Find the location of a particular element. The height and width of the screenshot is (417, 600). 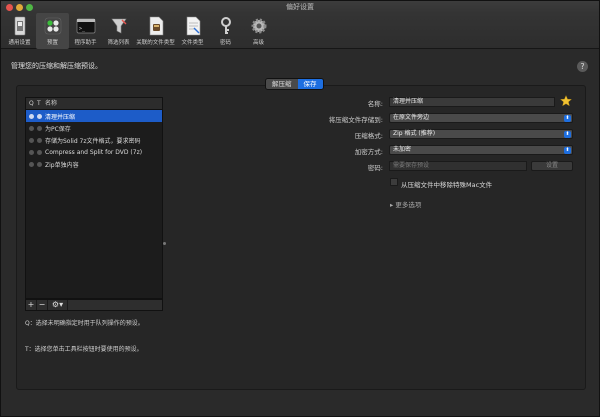

title-bar: 偏好设置 is located at coordinates (300, 7).